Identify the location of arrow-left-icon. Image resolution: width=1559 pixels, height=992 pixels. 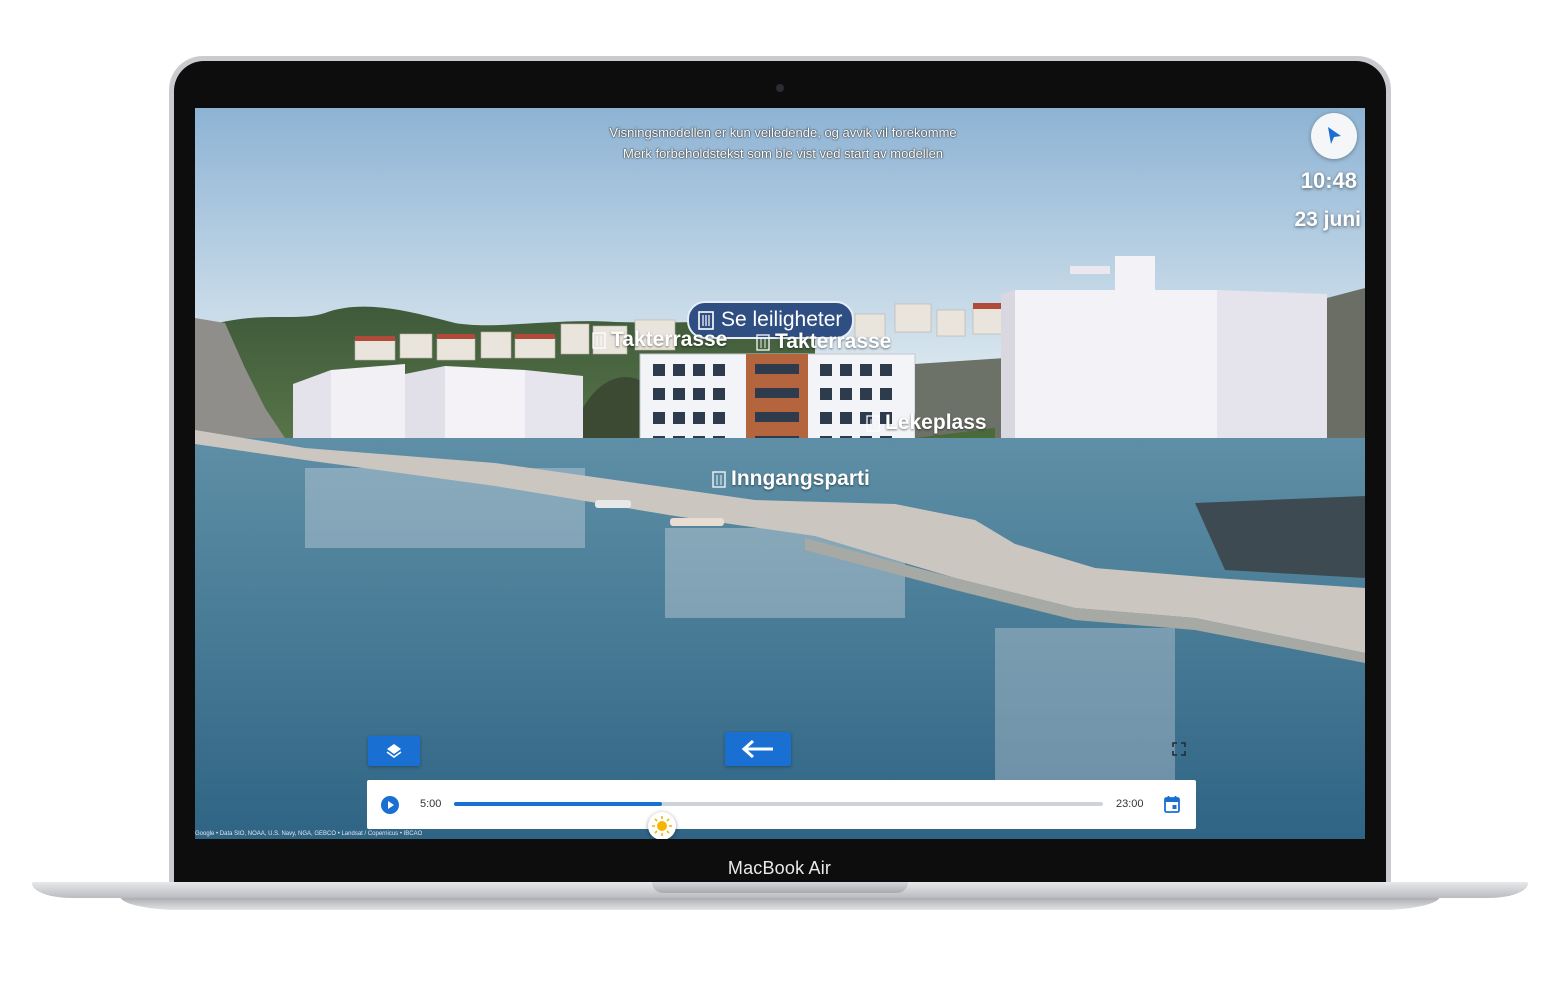
(757, 749).